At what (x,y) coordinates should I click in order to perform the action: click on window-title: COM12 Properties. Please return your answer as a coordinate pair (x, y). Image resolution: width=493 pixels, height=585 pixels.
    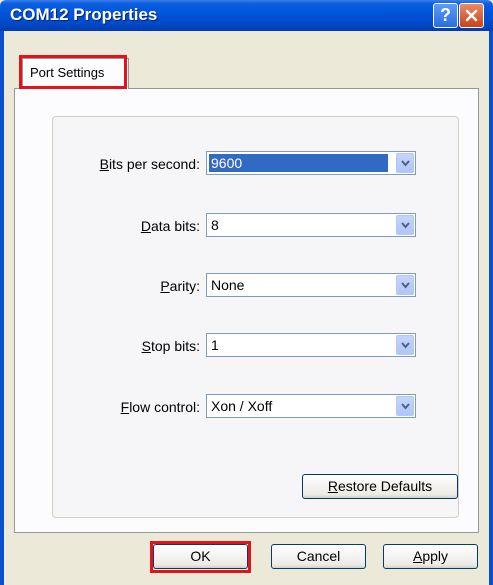
    Looking at the image, I should click on (84, 14).